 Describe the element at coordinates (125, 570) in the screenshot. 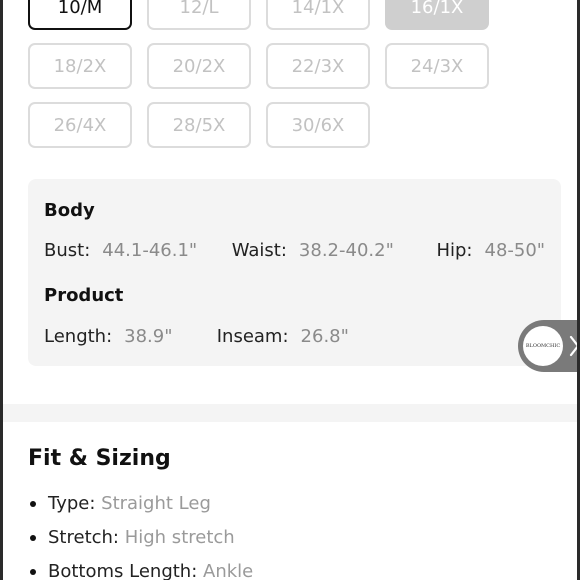

I see `bottoms-length-label: Bottoms Length:` at that location.